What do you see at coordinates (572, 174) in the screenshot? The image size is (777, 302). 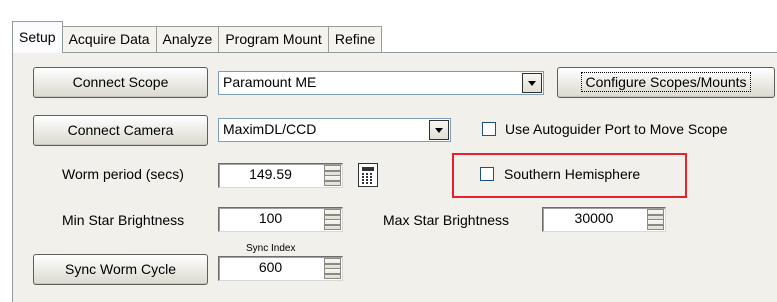 I see `southern-hemisphere-label: Southern Hemisphere` at bounding box center [572, 174].